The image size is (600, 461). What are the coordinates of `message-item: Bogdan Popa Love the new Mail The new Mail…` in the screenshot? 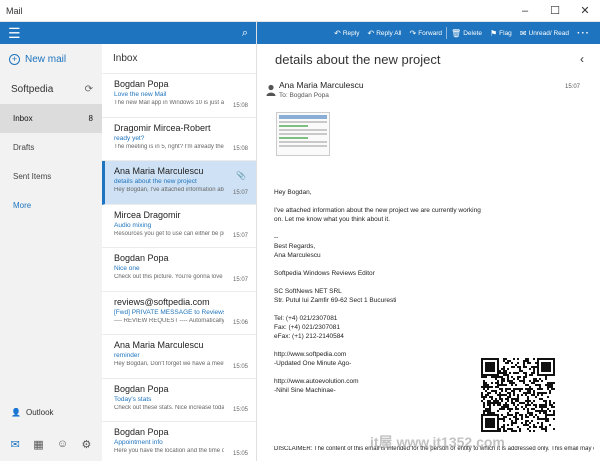 It's located at (179, 96).